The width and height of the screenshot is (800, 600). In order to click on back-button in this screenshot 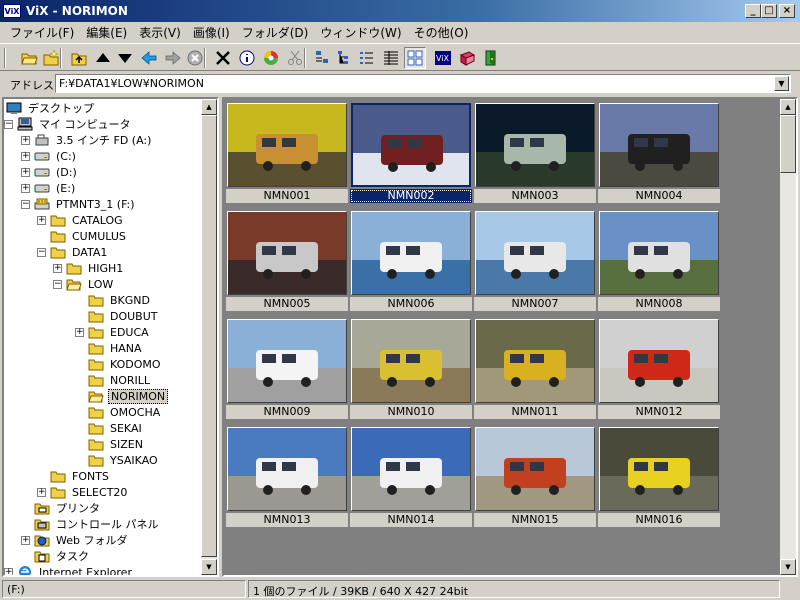, I will do `click(149, 58)`.